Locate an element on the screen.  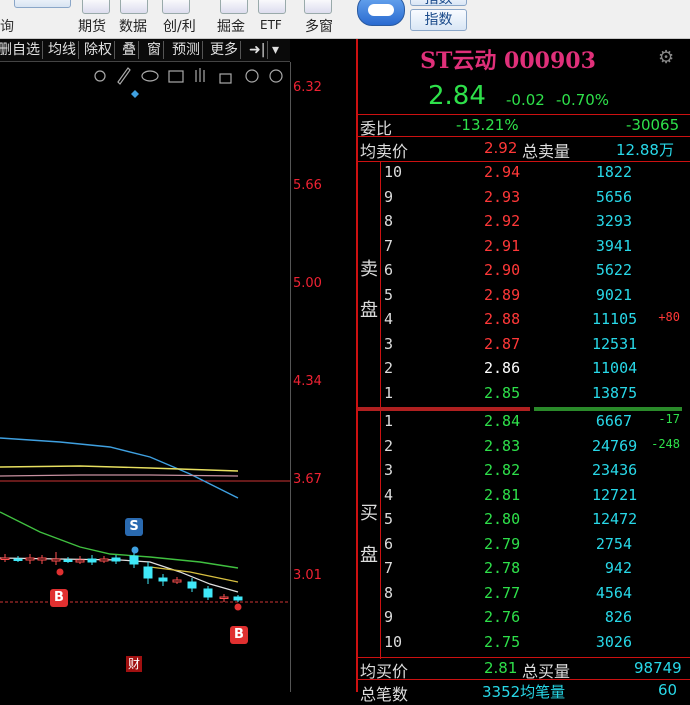
volume: 3941 is located at coordinates (613, 245).